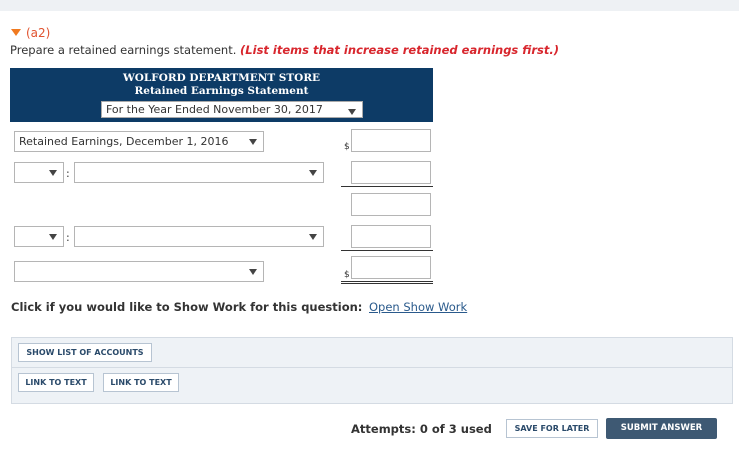  I want to click on ending-balance-select, so click(139, 271).